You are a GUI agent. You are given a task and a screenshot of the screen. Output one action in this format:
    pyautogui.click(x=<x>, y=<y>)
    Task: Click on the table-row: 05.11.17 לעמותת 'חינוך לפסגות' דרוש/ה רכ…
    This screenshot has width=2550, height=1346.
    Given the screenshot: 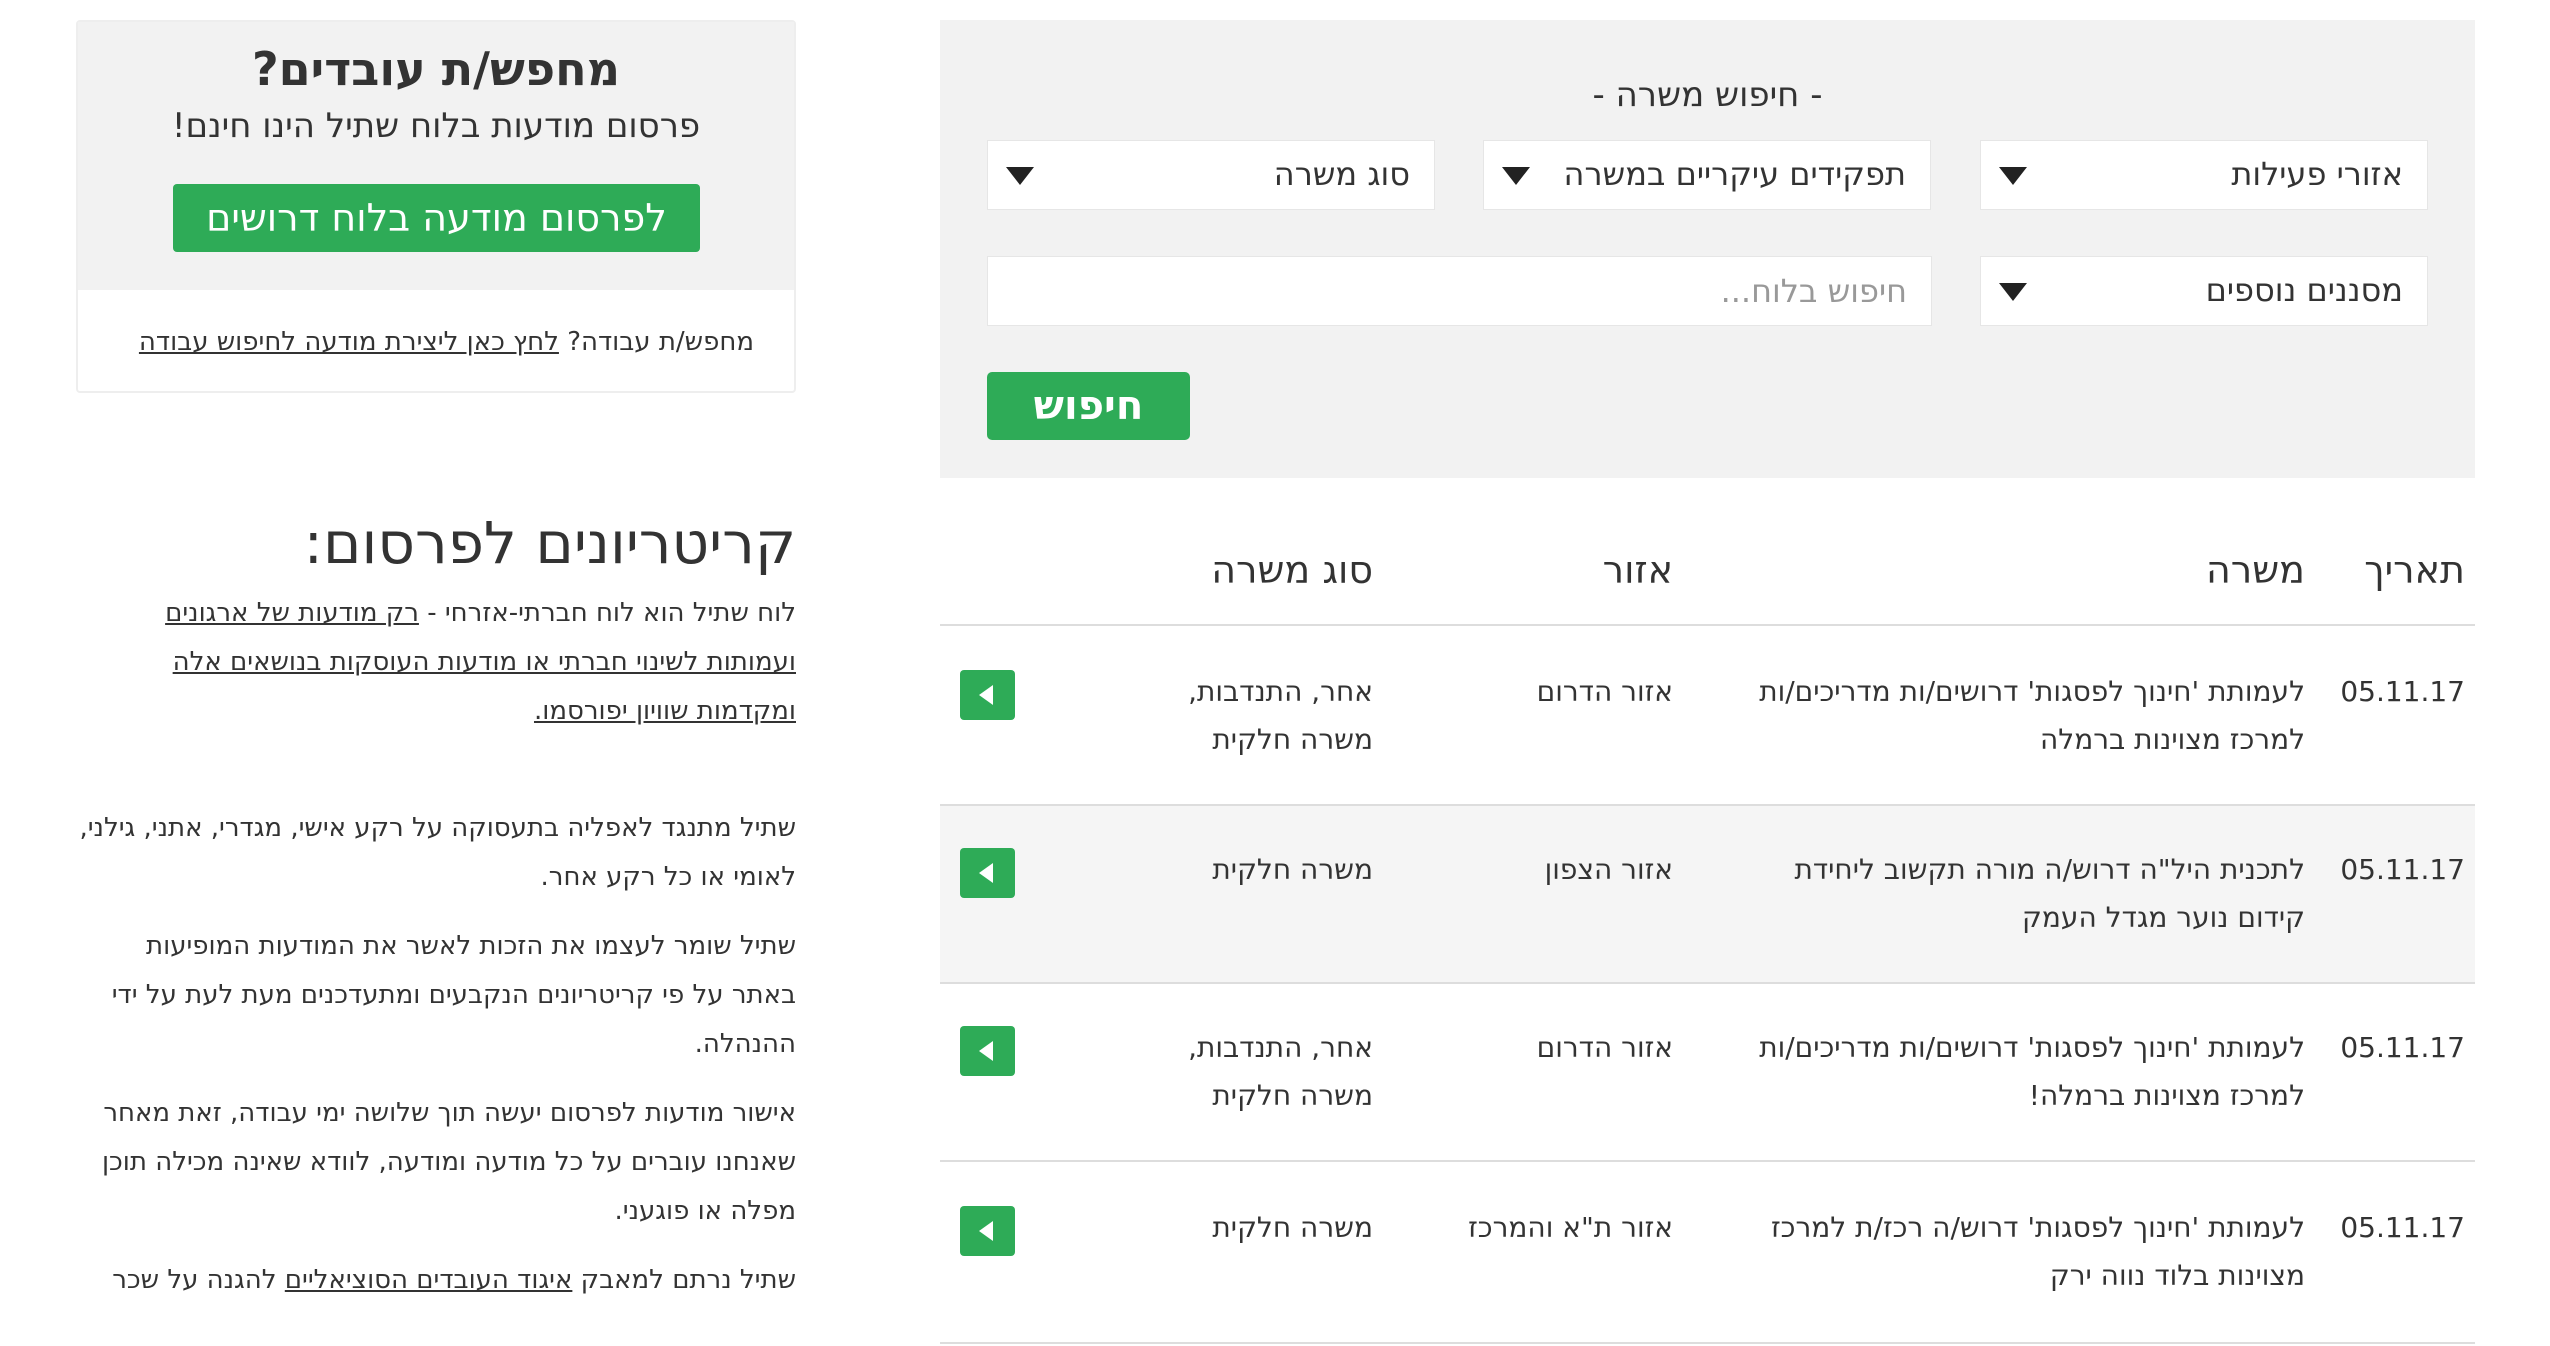 What is the action you would take?
    pyautogui.click(x=1707, y=1253)
    